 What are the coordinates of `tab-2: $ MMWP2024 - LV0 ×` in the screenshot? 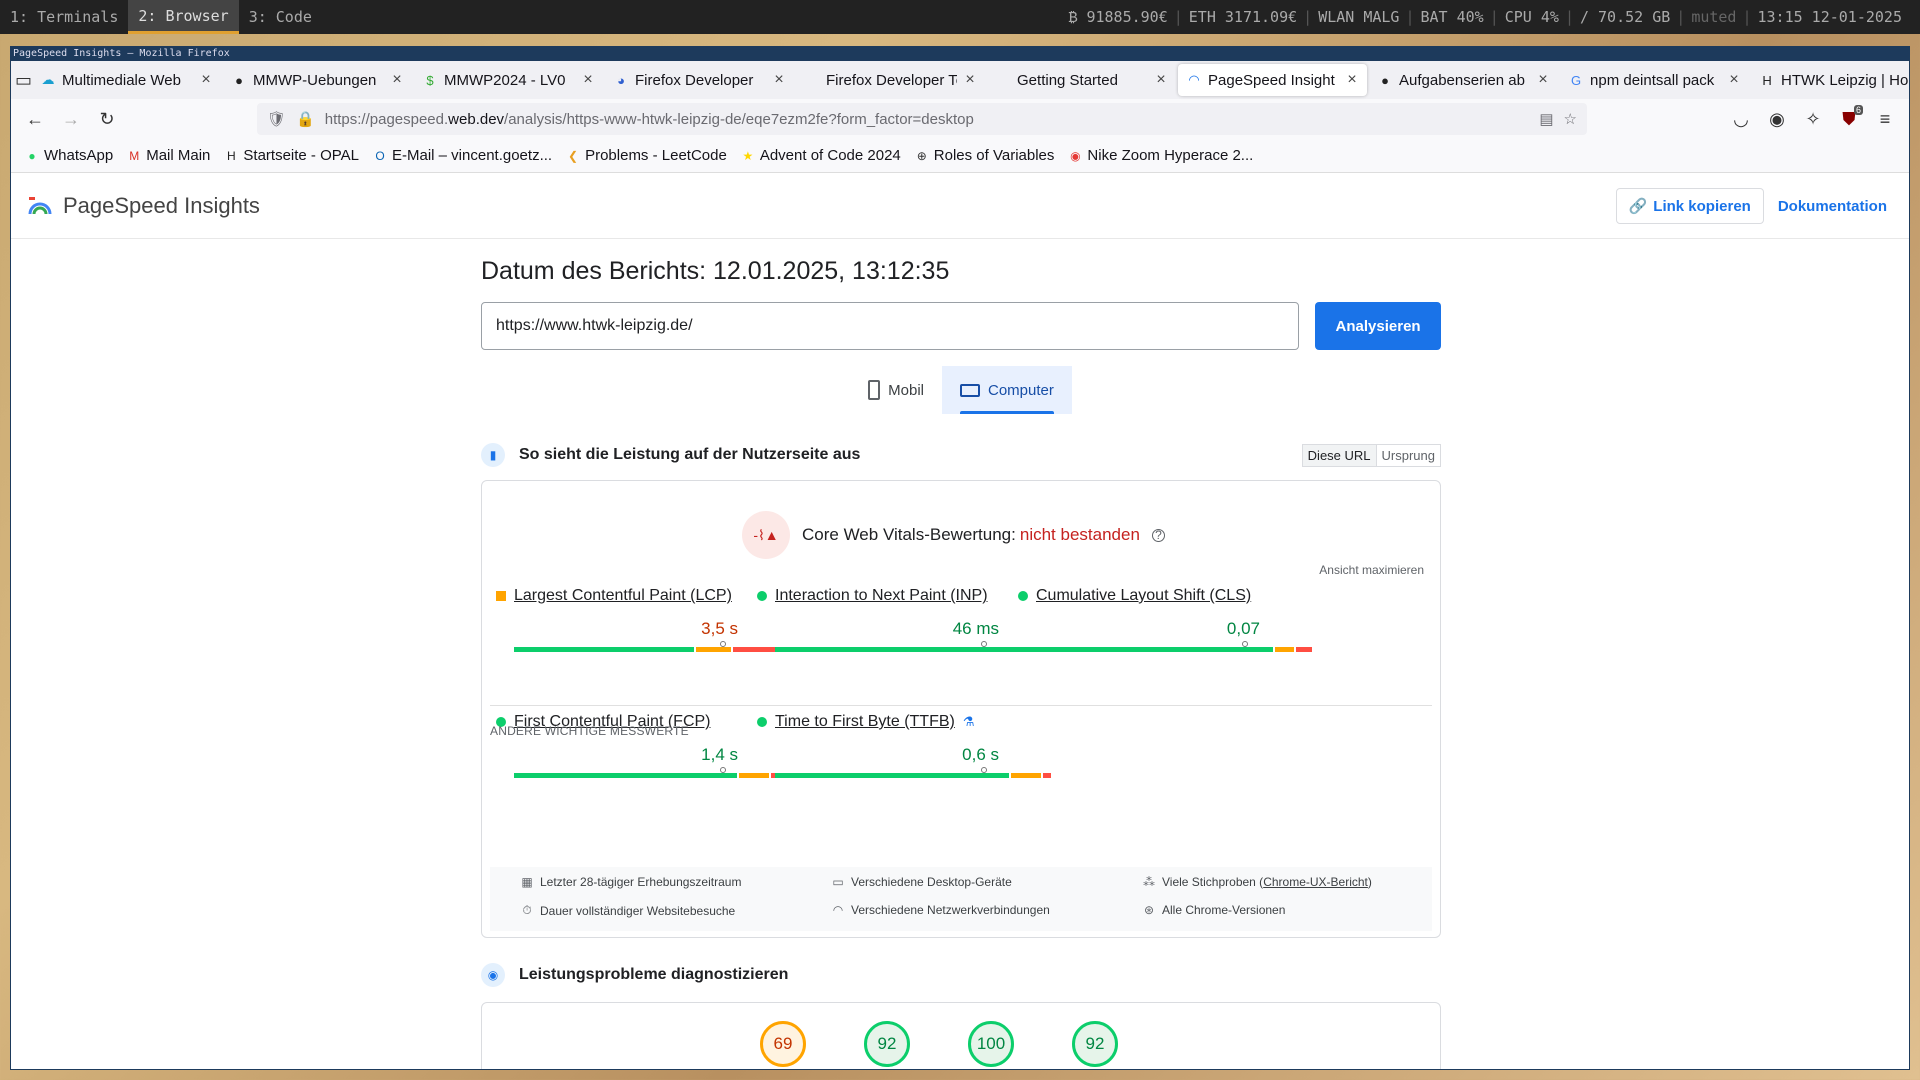 It's located at (508, 80).